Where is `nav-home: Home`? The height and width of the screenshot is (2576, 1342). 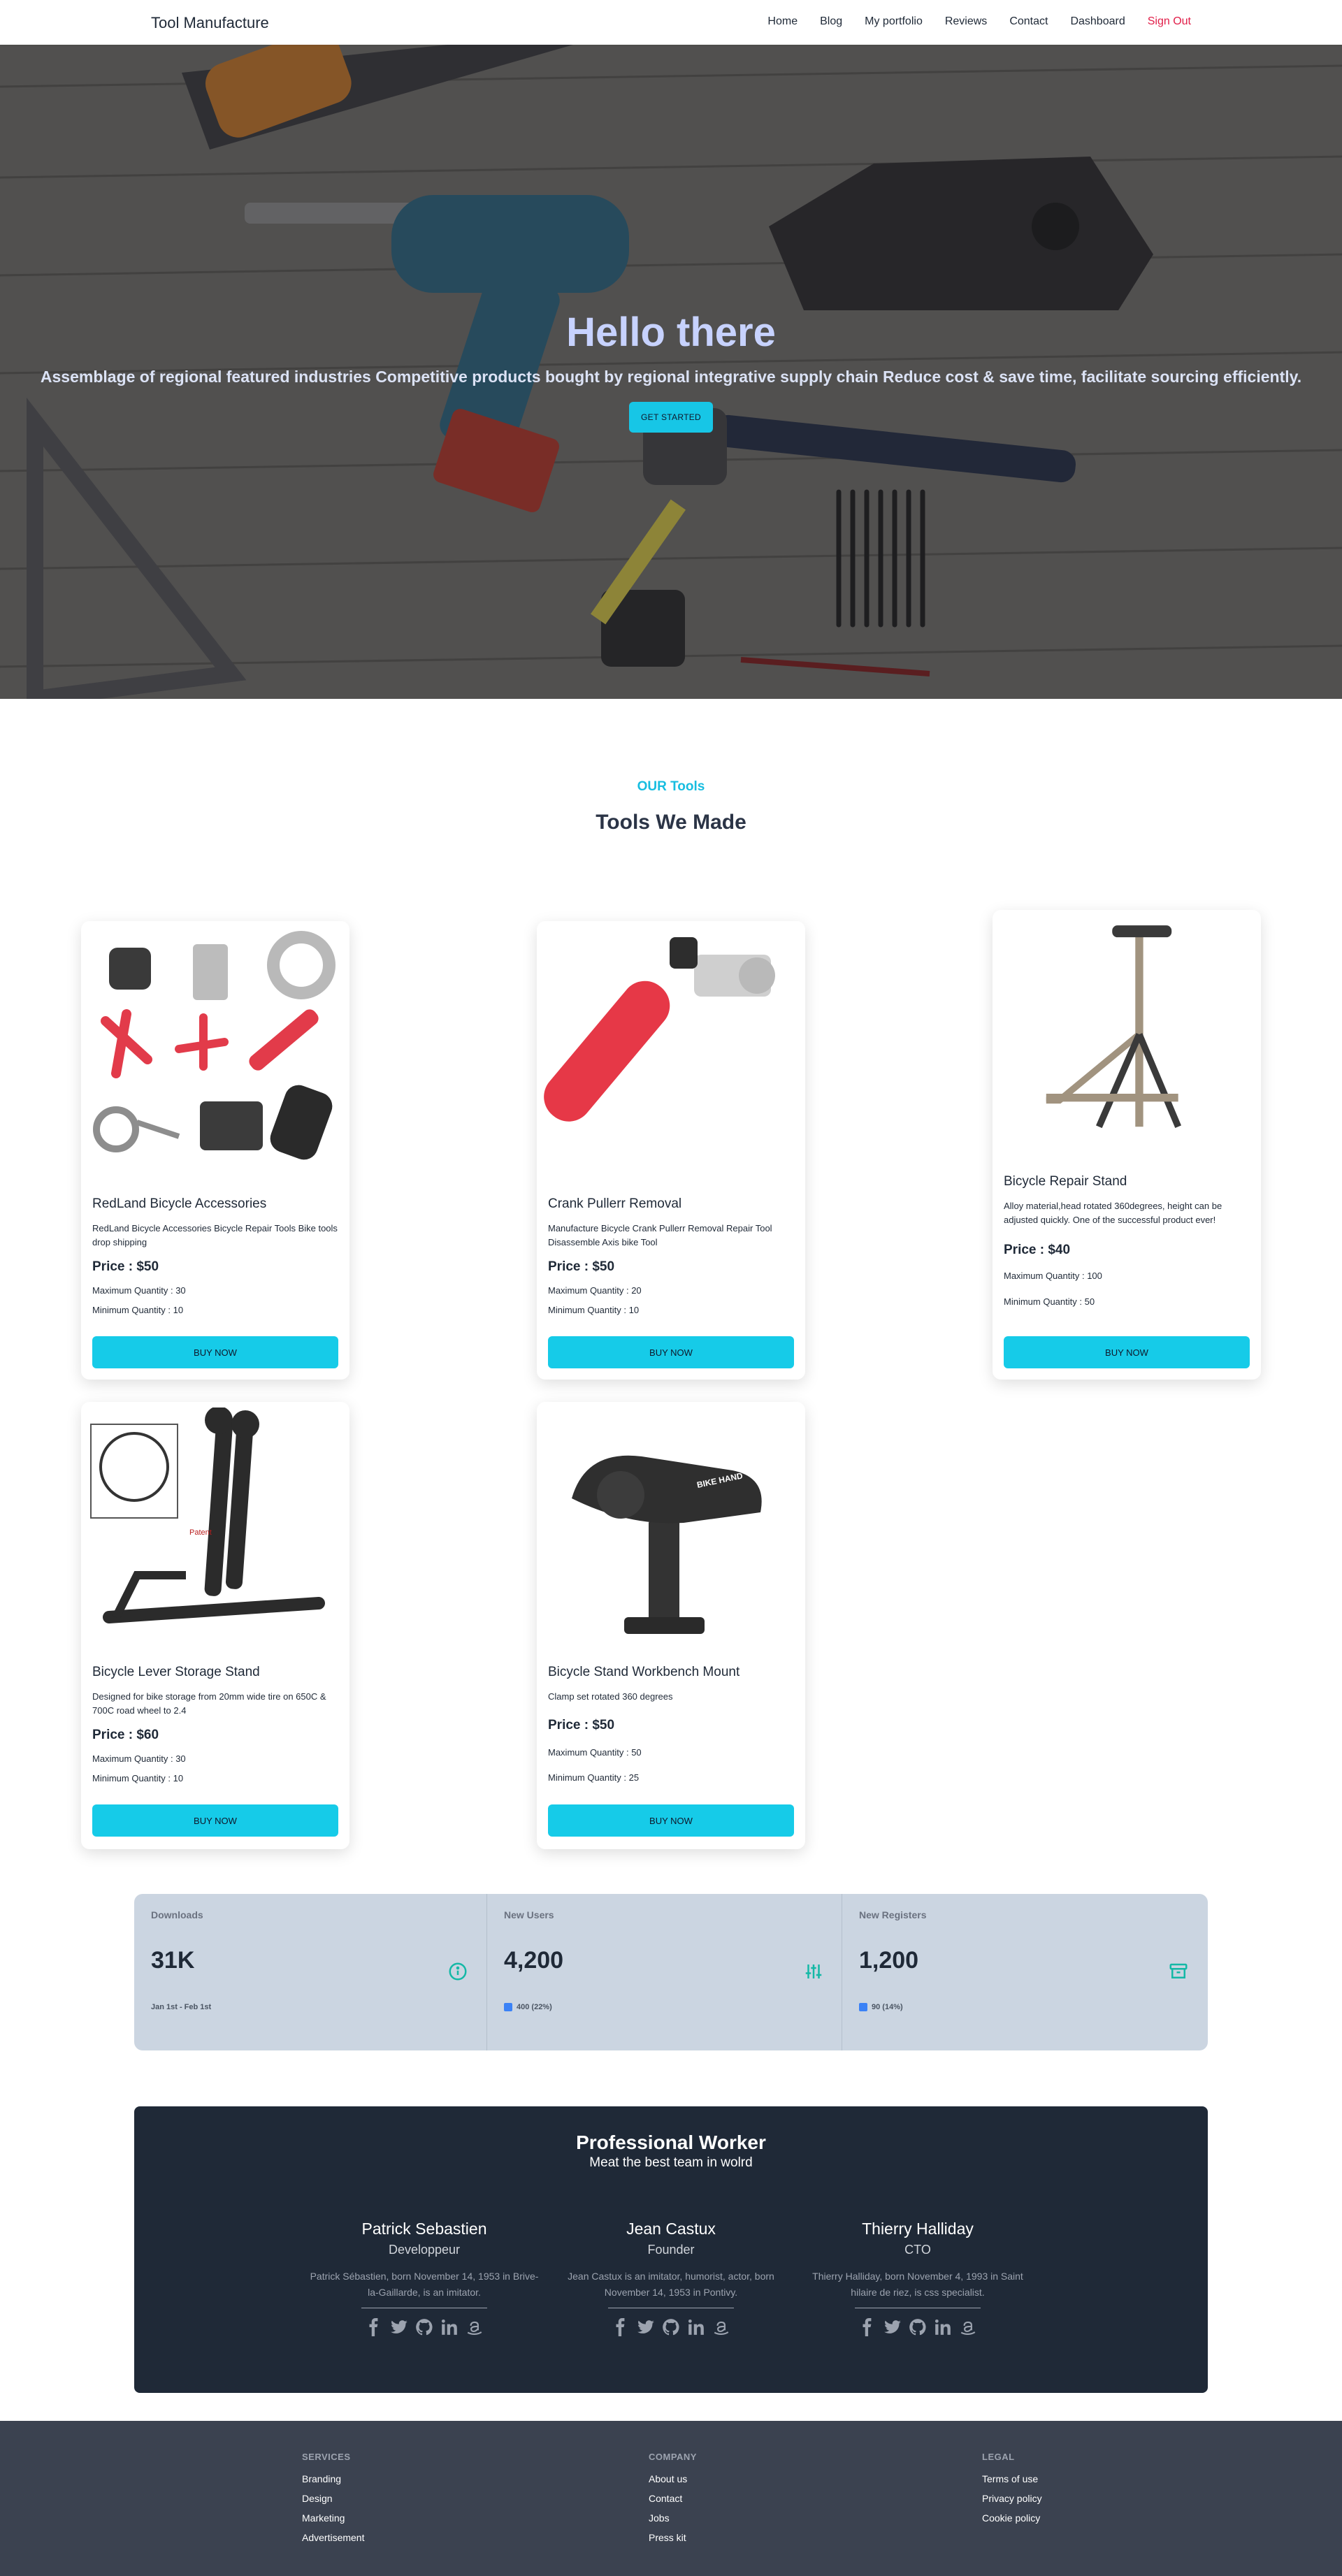 nav-home: Home is located at coordinates (782, 22).